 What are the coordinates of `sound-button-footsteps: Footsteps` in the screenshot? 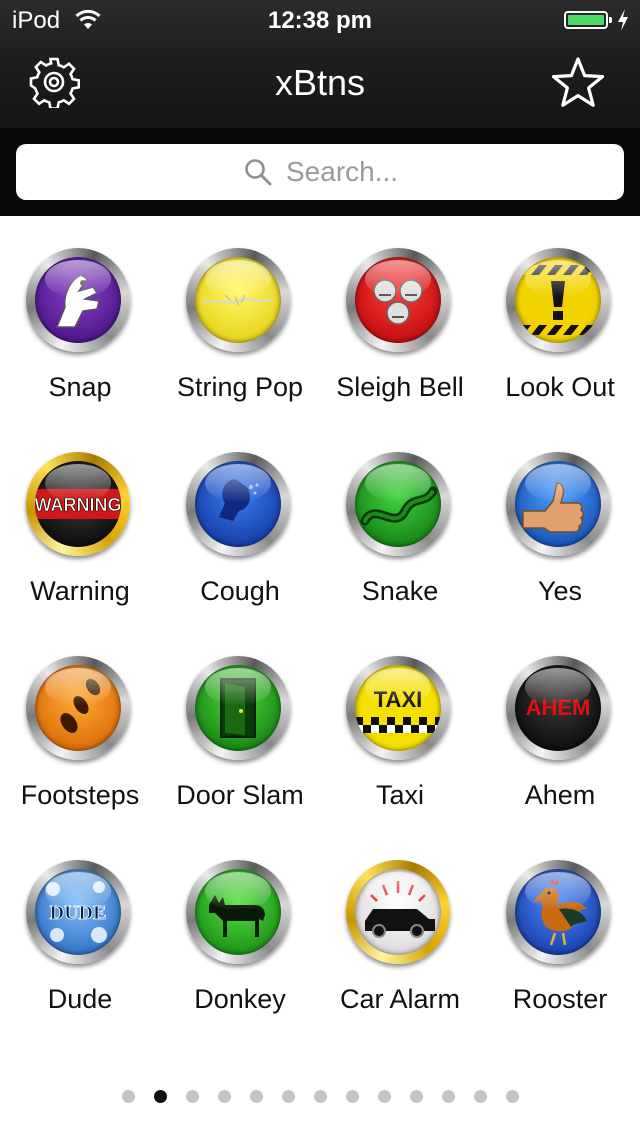 It's located at (80, 726).